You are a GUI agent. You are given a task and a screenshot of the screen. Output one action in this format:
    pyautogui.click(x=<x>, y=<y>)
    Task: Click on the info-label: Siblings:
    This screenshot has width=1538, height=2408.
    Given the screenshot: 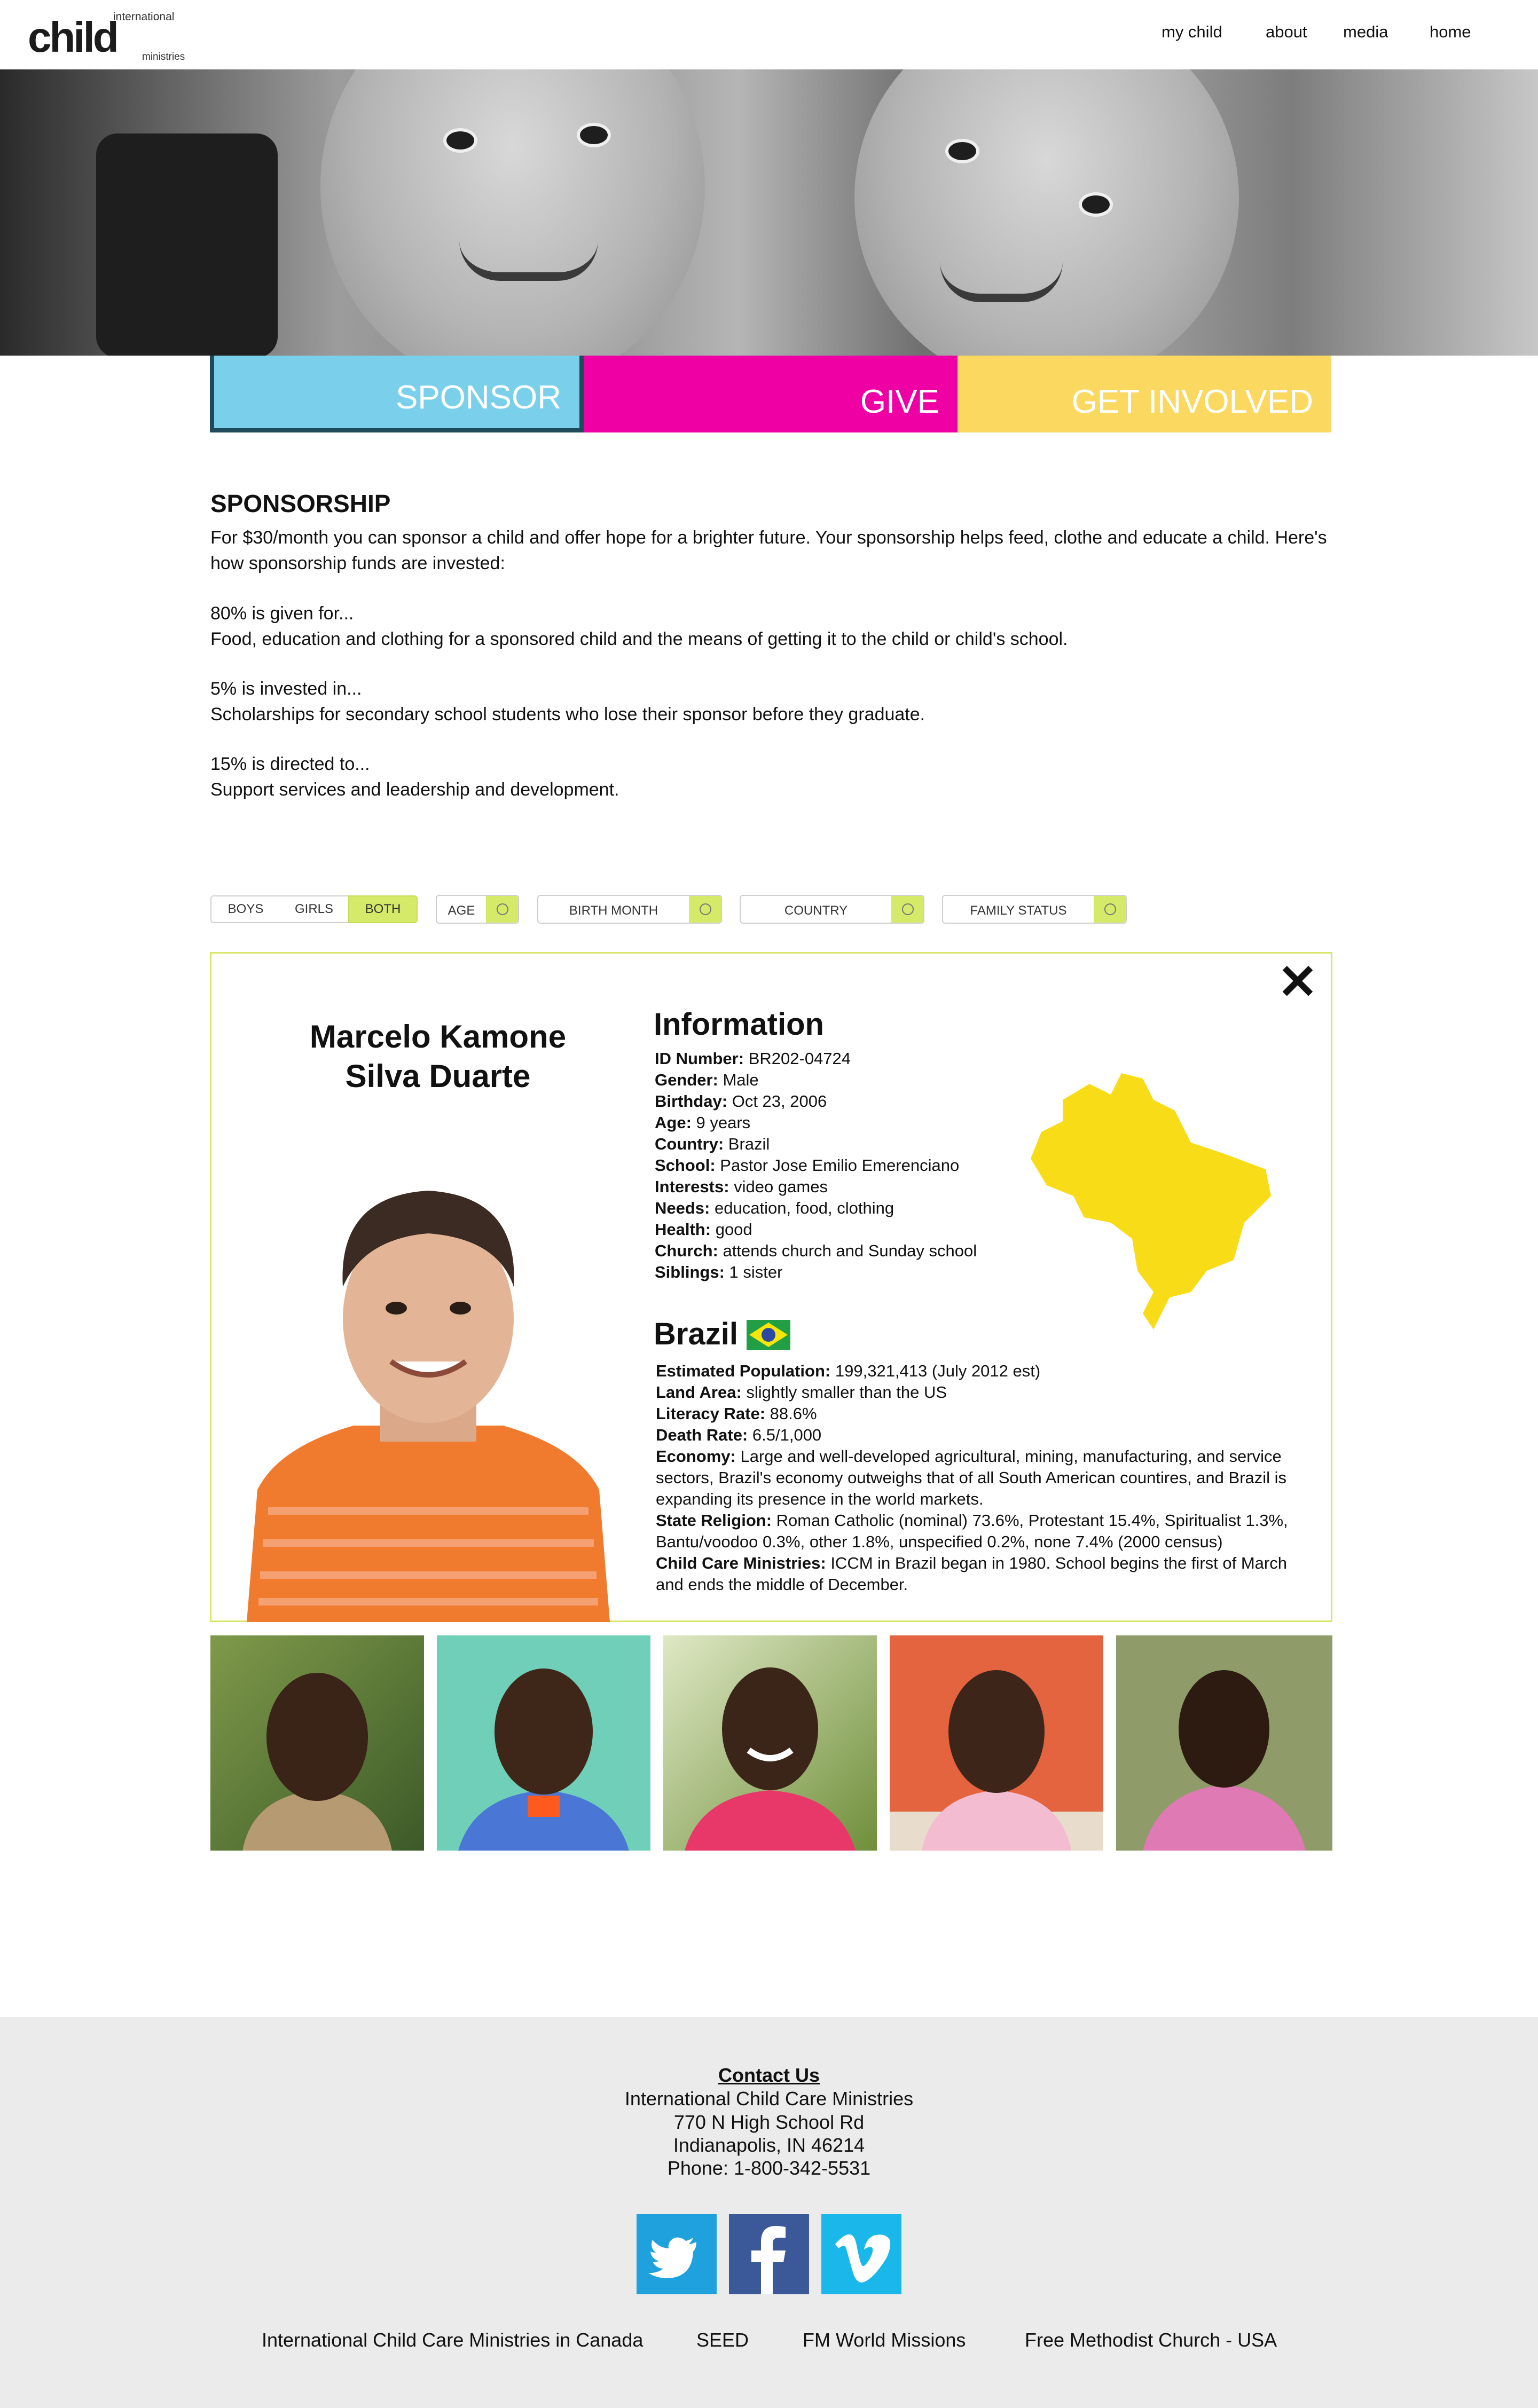 What is the action you would take?
    pyautogui.click(x=690, y=1272)
    